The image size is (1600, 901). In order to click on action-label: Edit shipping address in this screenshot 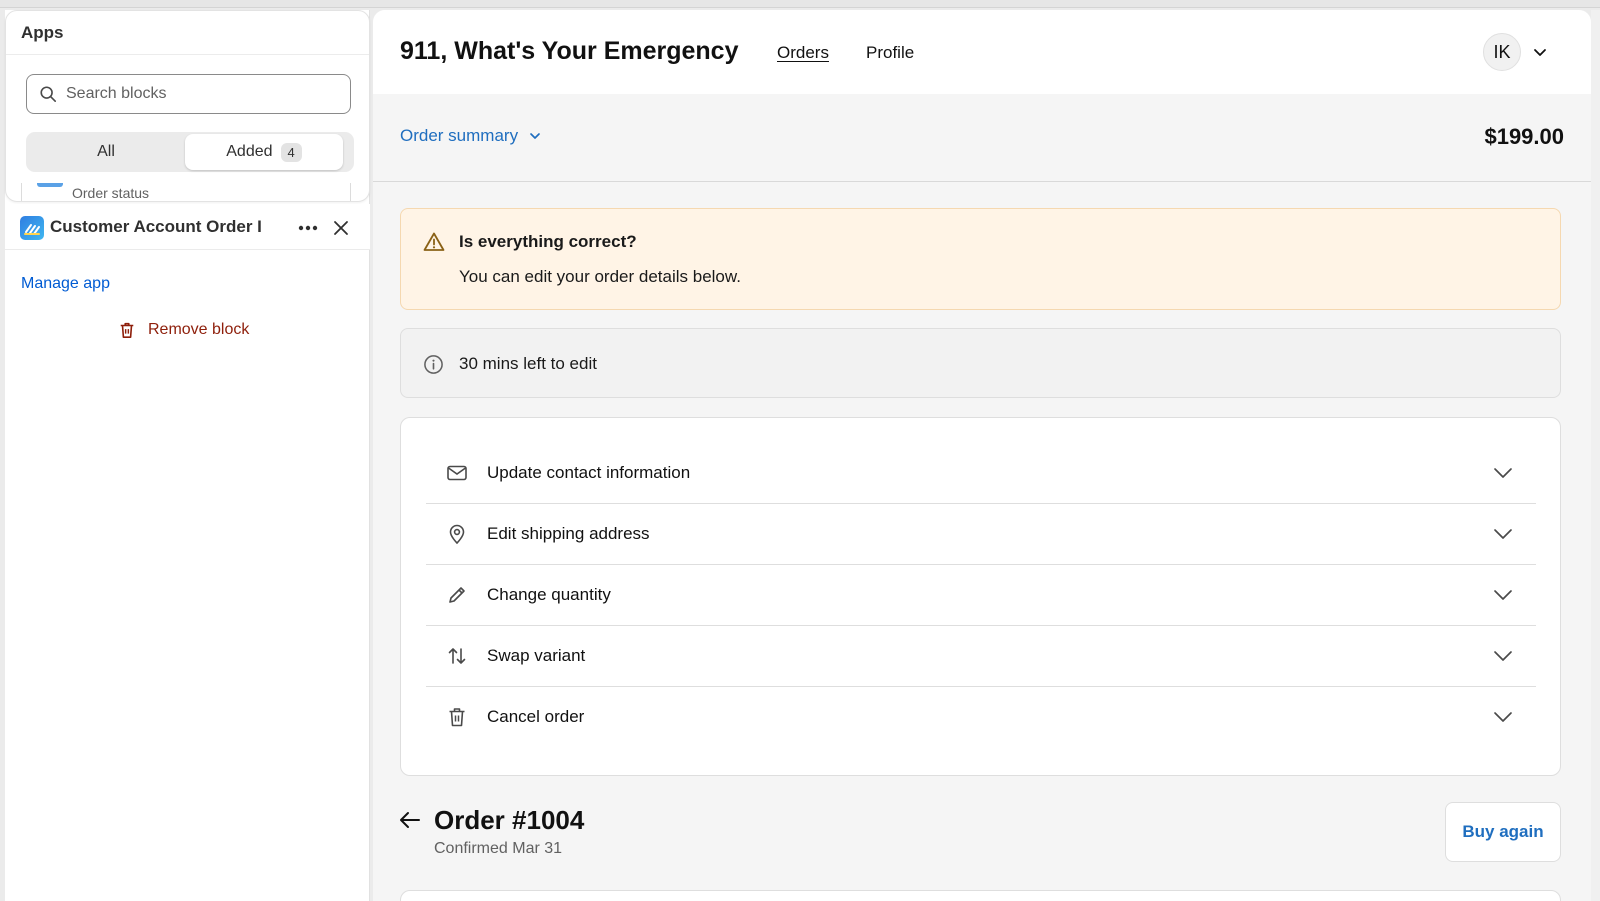, I will do `click(568, 533)`.